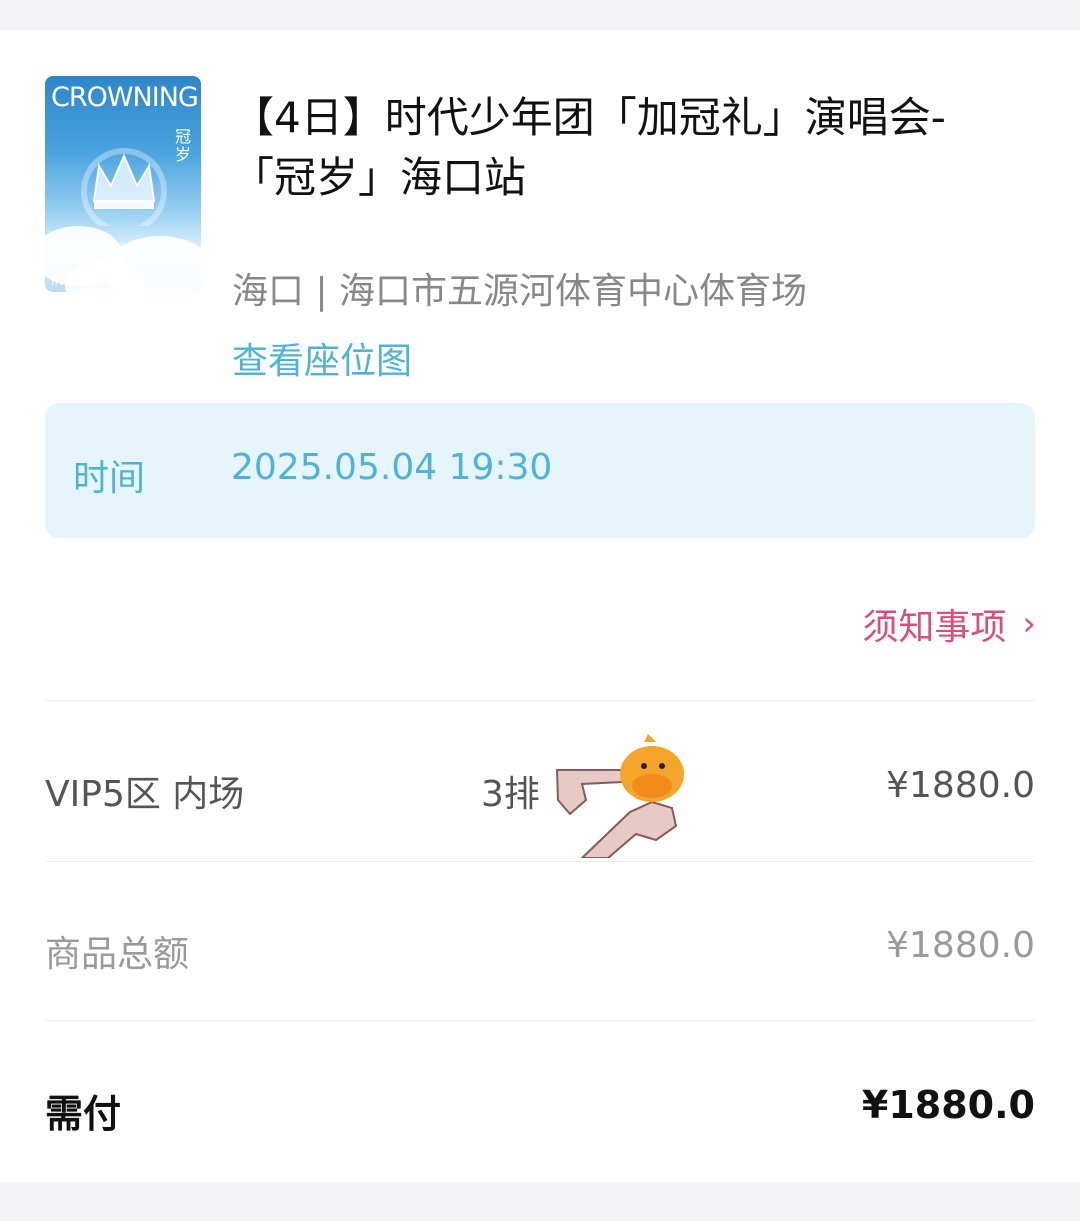  Describe the element at coordinates (392, 467) in the screenshot. I see `time-value: 2025.05.04 19:30` at that location.